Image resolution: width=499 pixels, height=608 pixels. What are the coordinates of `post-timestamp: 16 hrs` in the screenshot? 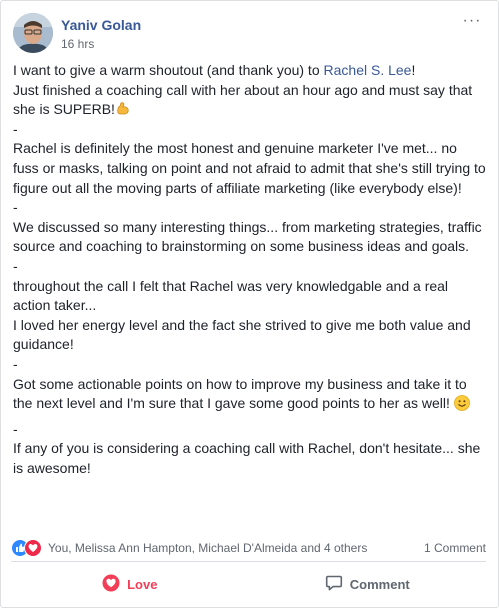 It's located at (77, 44).